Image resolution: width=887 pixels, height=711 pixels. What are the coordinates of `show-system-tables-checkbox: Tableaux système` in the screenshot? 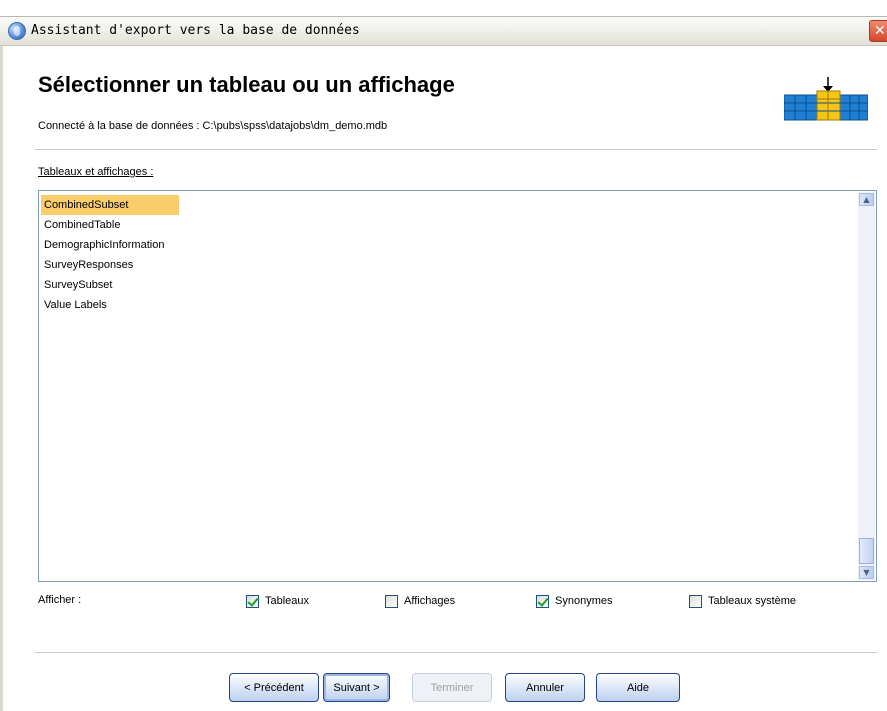 It's located at (742, 601).